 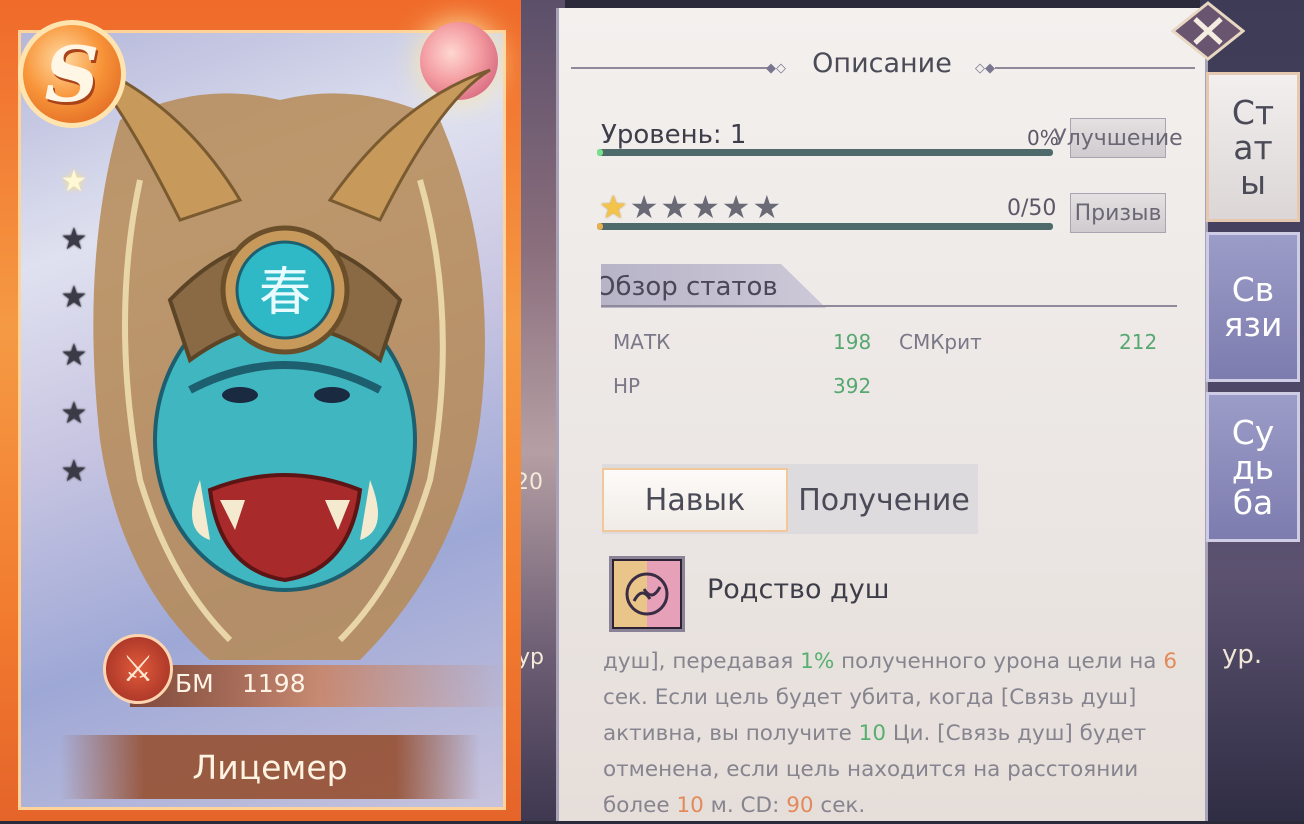 What do you see at coordinates (985, 68) in the screenshot?
I see `title-ornament: ◇◆` at bounding box center [985, 68].